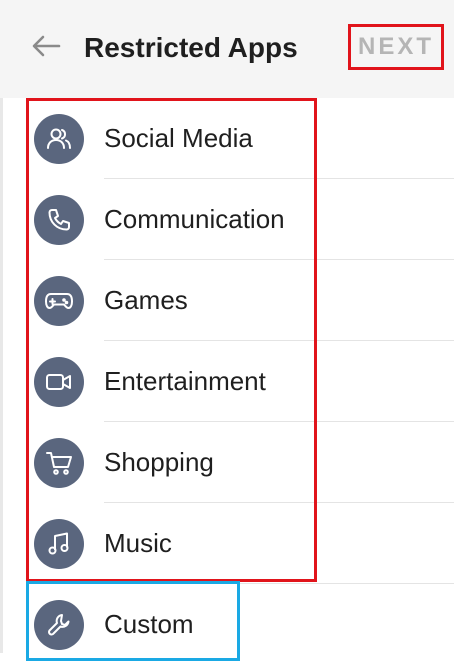 This screenshot has height=665, width=454. I want to click on category-entertainment: Entertainment, so click(227, 381).